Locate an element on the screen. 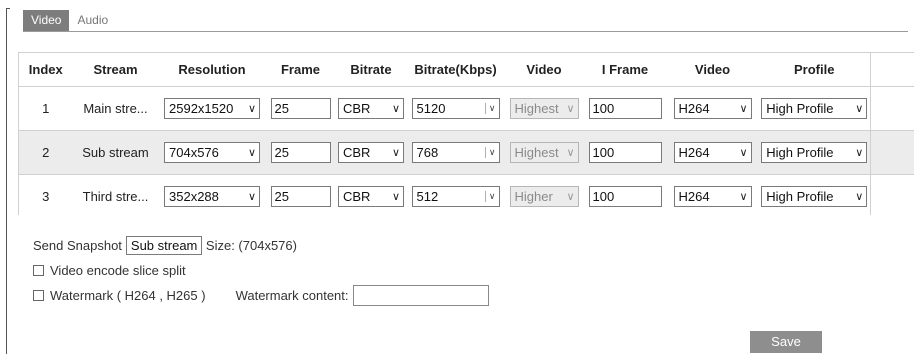  slice-split-row: Video encode slice split is located at coordinates (261, 270).